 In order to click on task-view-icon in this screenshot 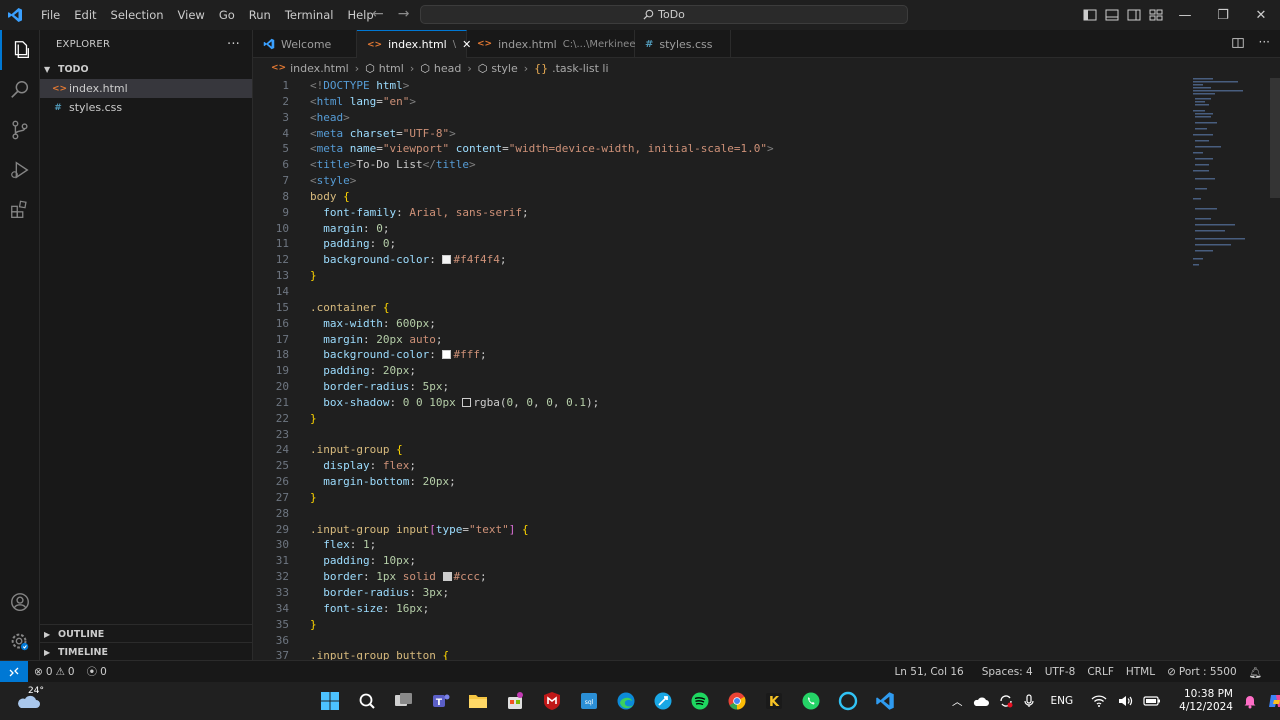, I will do `click(404, 701)`.